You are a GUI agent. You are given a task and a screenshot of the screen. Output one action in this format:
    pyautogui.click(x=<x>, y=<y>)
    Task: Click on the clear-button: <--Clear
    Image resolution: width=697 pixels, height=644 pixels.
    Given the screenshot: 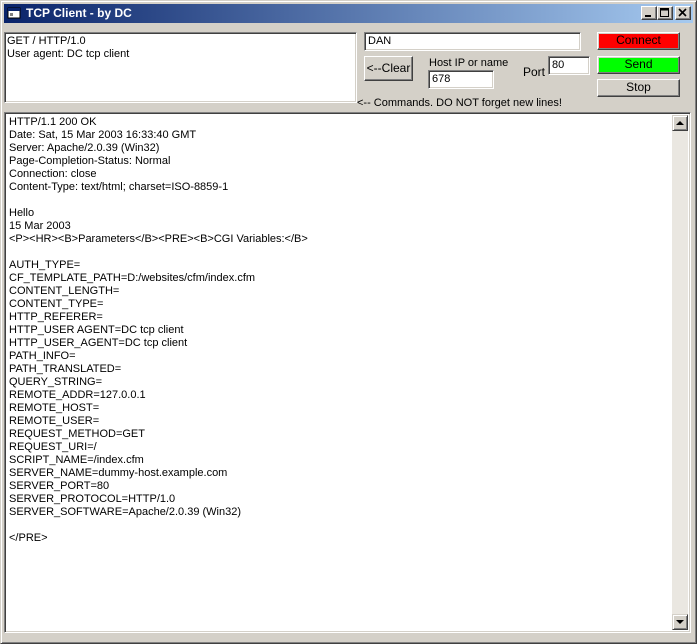 What is the action you would take?
    pyautogui.click(x=388, y=68)
    